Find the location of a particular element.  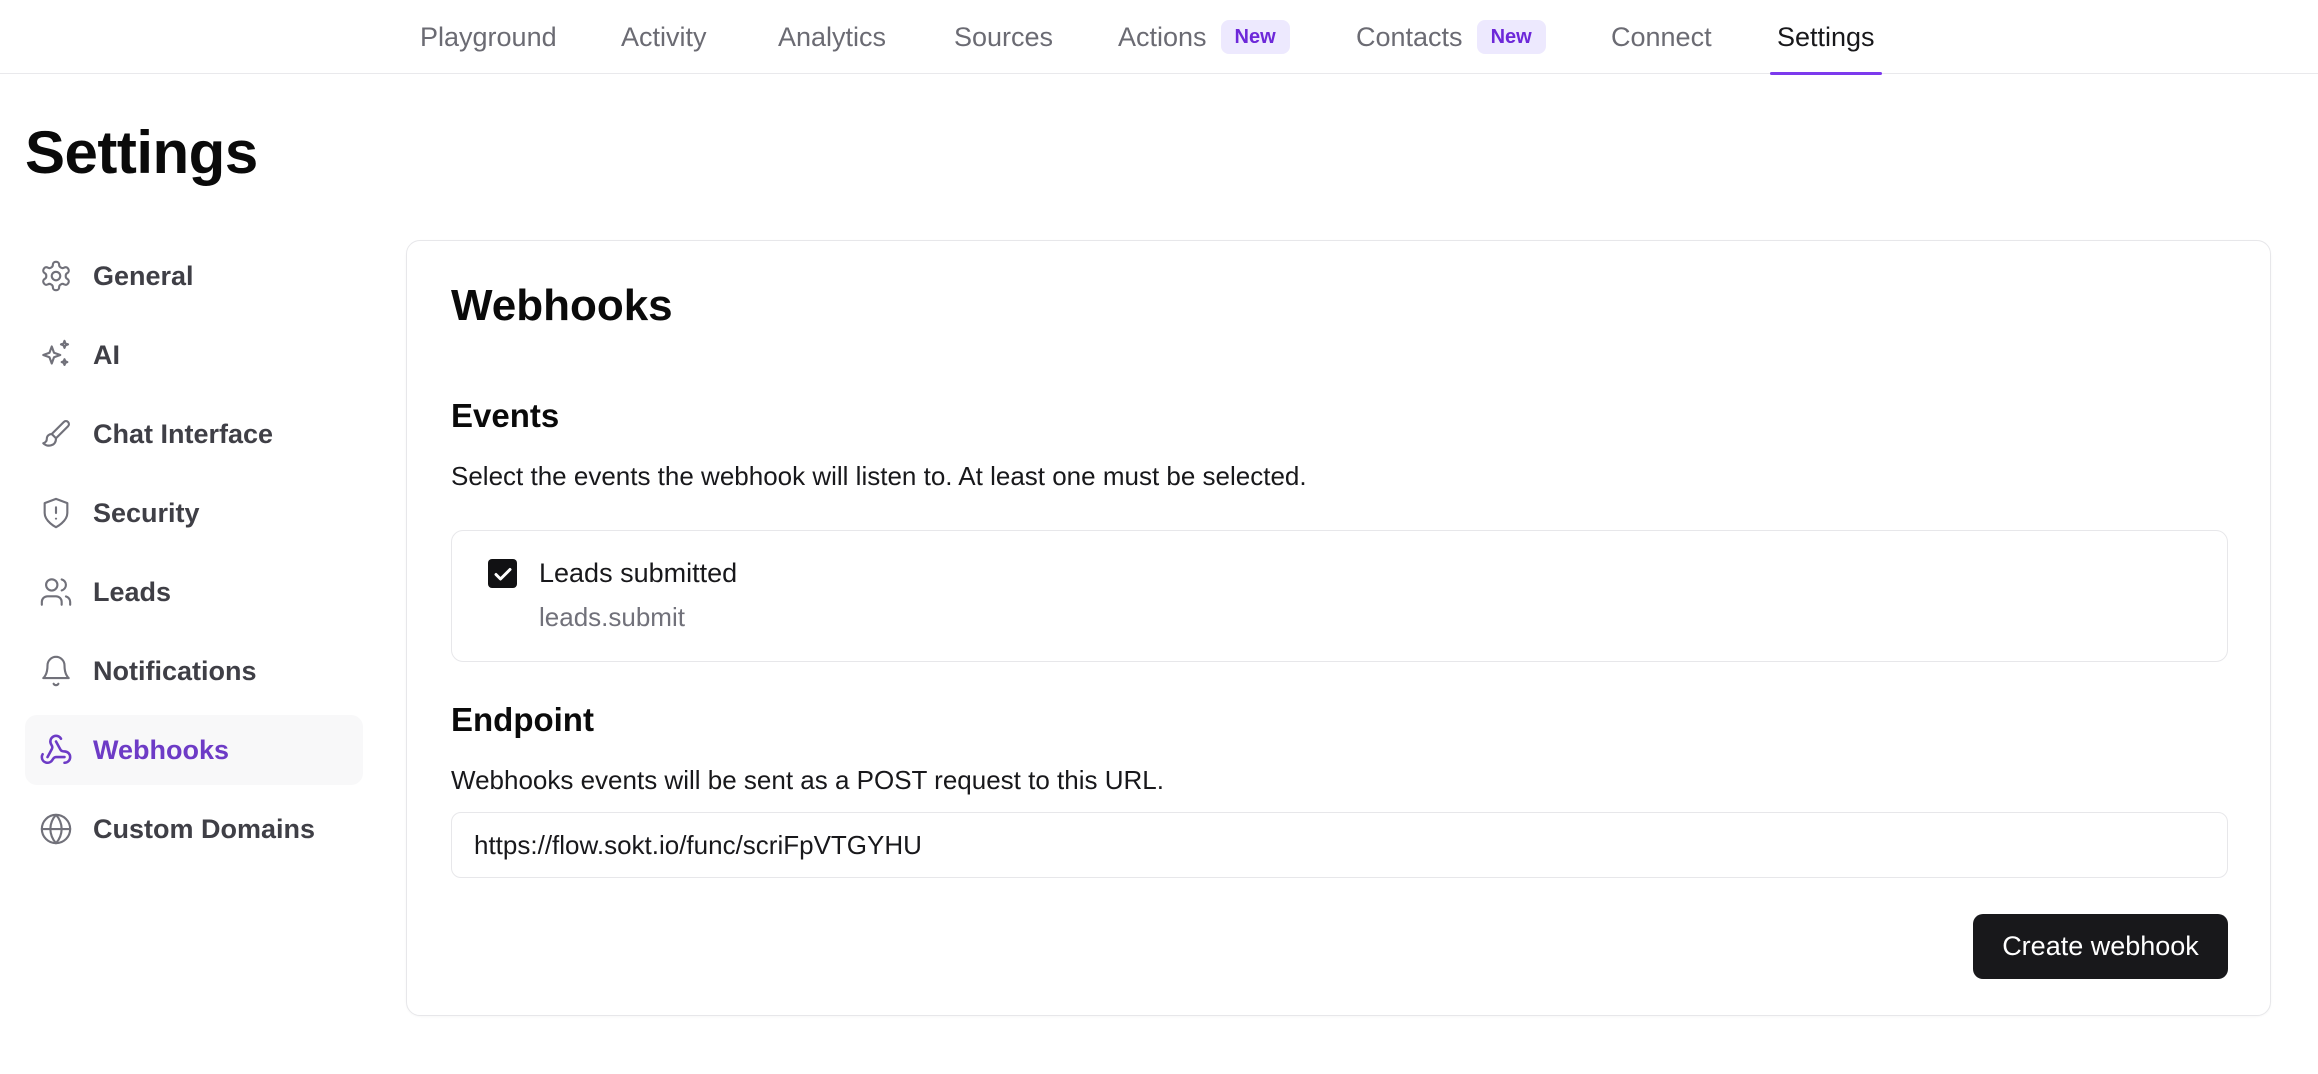

globe-icon is located at coordinates (56, 829).